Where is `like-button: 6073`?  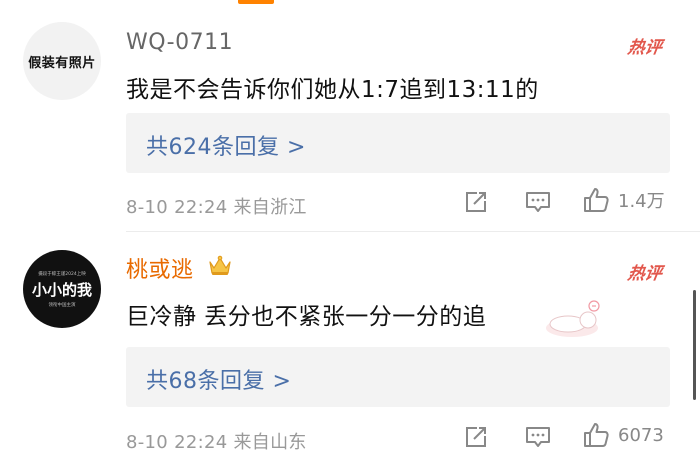
like-button: 6073 is located at coordinates (623, 435).